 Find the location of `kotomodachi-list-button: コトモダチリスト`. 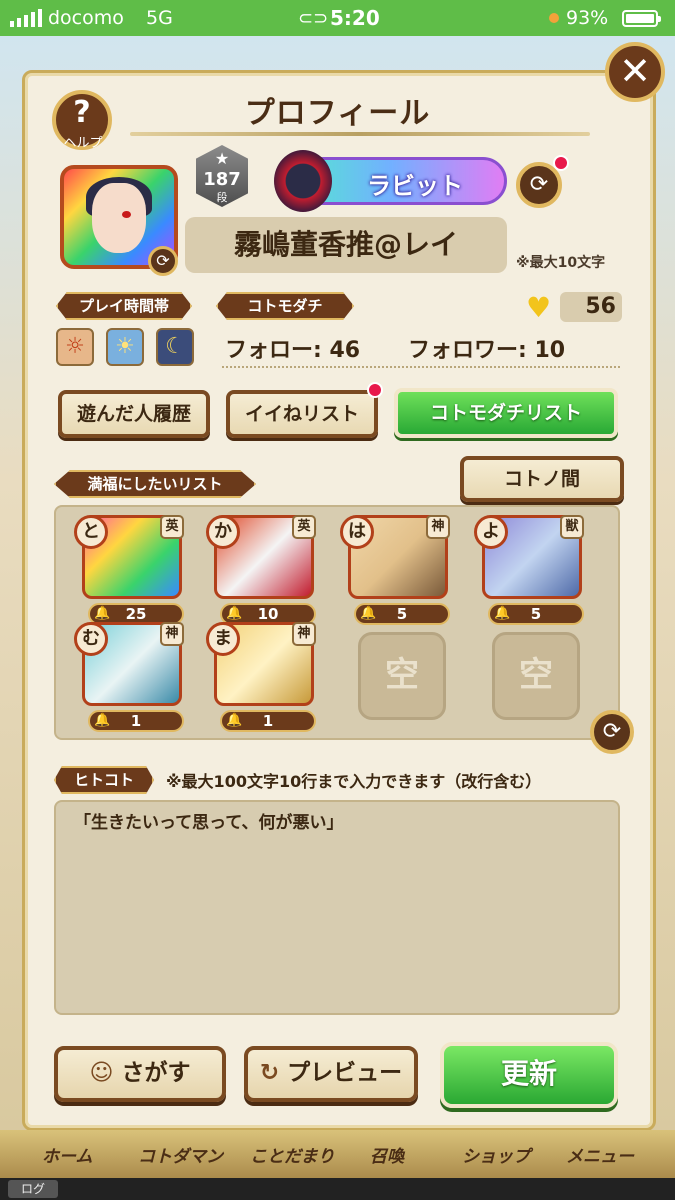

kotomodachi-list-button: コトモダチリスト is located at coordinates (506, 413).